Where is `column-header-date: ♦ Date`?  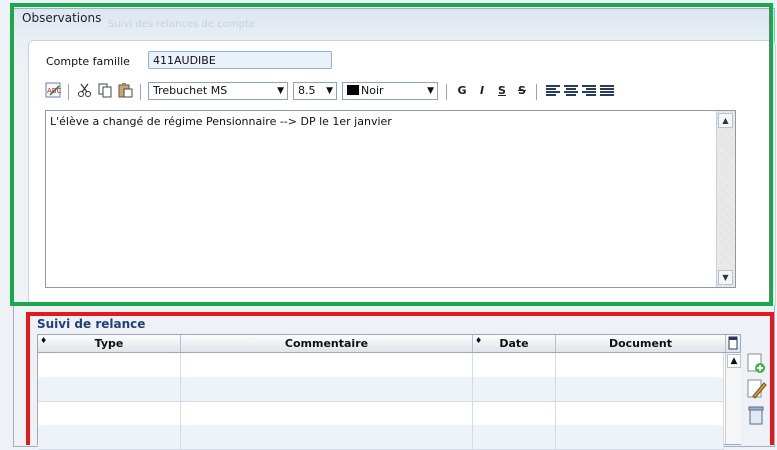
column-header-date: ♦ Date is located at coordinates (514, 343).